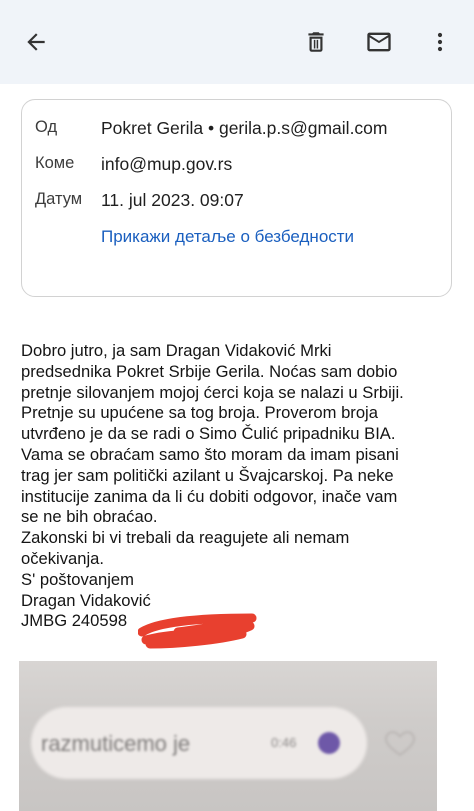 The height and width of the screenshot is (811, 474). I want to click on trash-icon, so click(316, 42).